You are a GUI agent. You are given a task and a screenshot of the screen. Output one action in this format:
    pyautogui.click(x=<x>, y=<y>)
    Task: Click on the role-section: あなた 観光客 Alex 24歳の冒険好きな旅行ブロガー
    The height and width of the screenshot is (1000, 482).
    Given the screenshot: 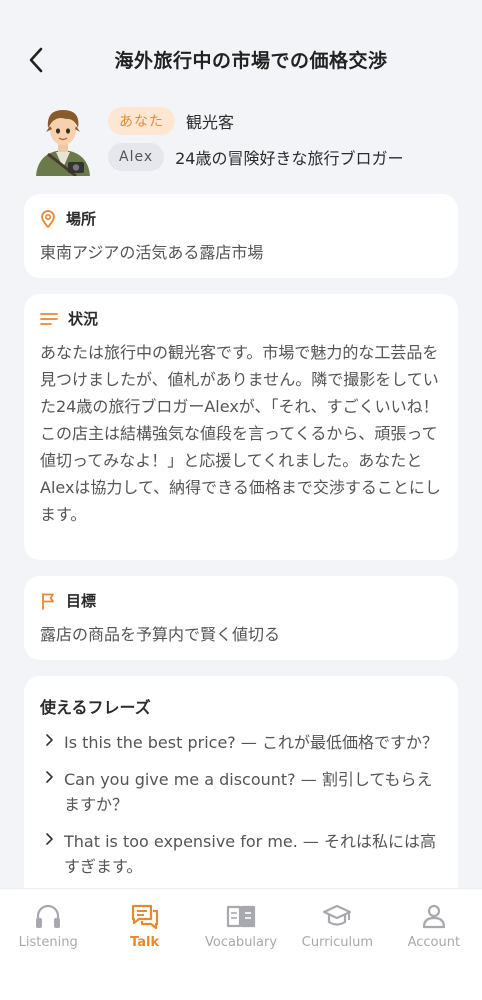 What is the action you would take?
    pyautogui.click(x=246, y=140)
    